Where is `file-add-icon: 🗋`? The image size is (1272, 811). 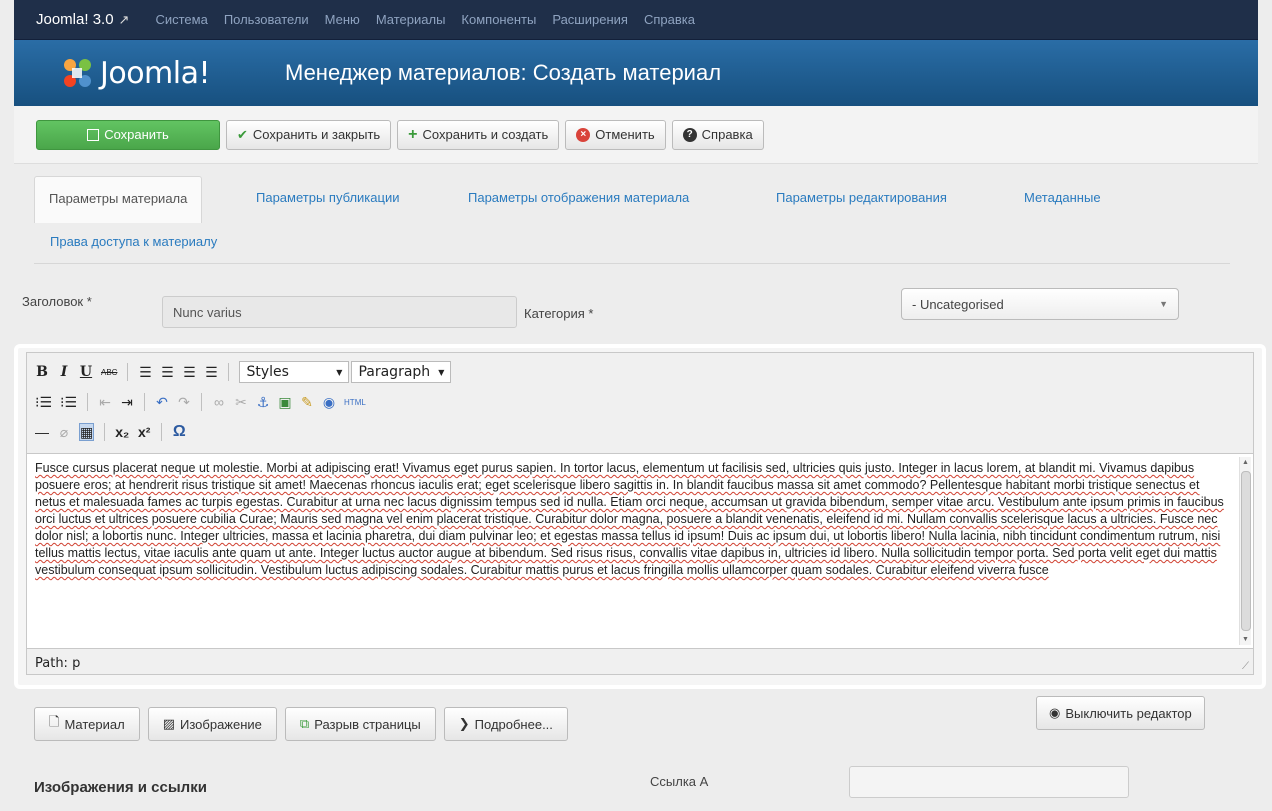 file-add-icon: 🗋 is located at coordinates (54, 721).